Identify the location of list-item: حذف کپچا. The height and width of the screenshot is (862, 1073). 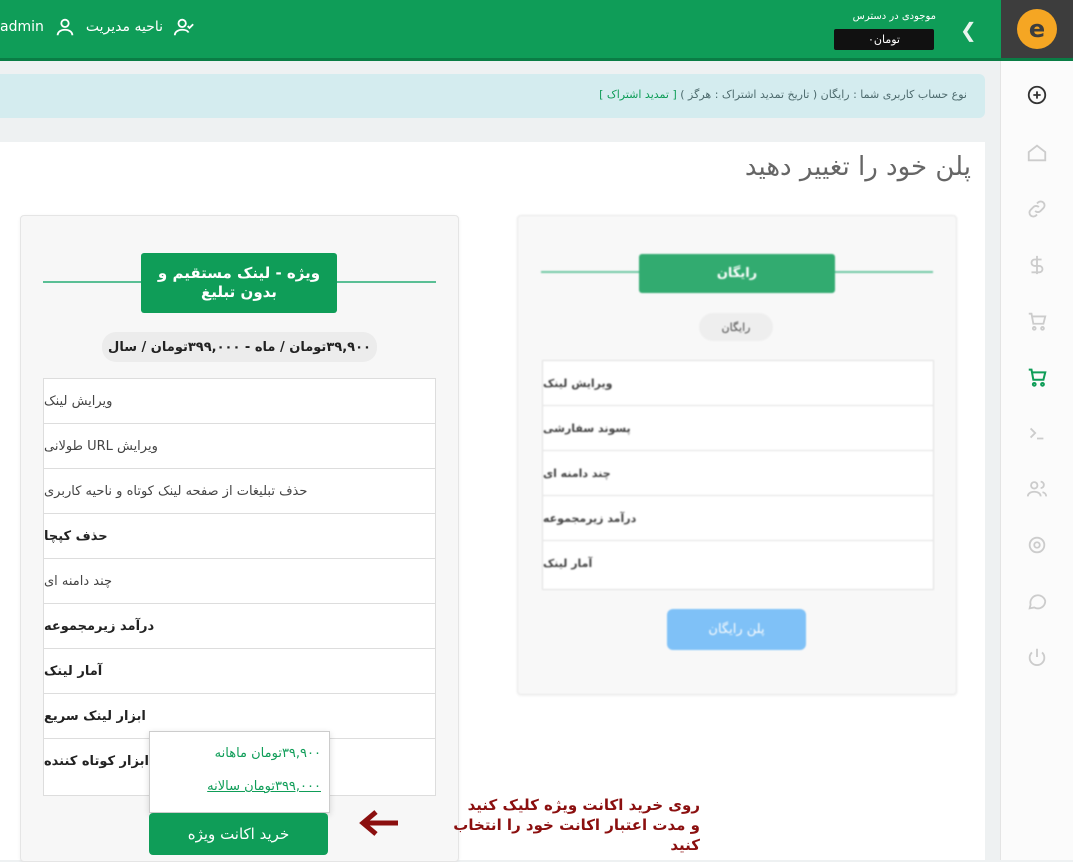
(239, 536).